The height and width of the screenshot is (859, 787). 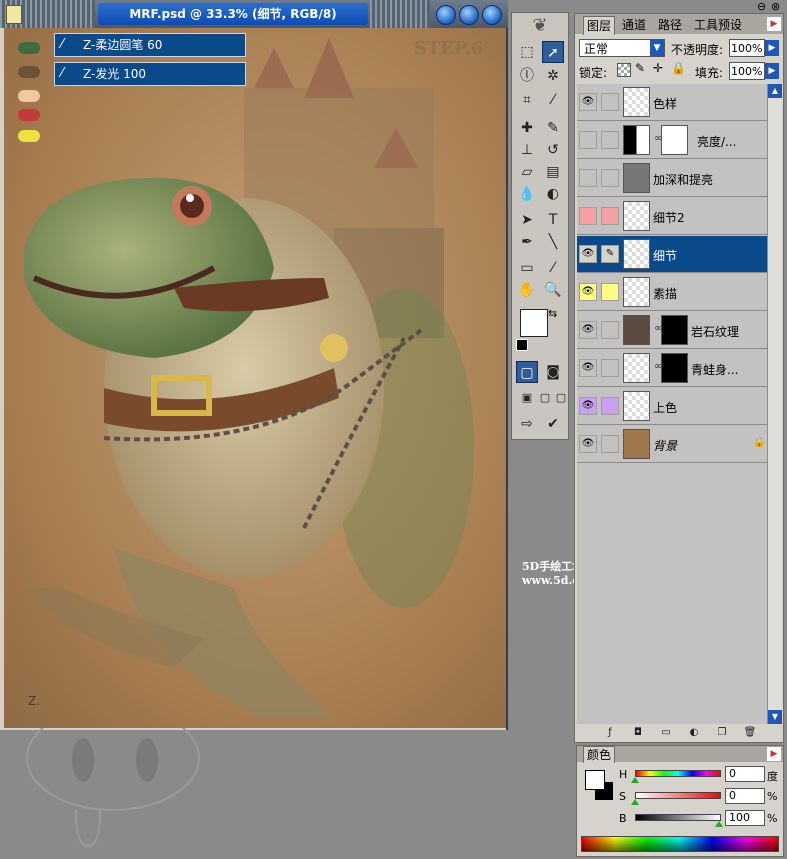 I want to click on layer-row-background: 👁 背景 🔒, so click(x=672, y=444).